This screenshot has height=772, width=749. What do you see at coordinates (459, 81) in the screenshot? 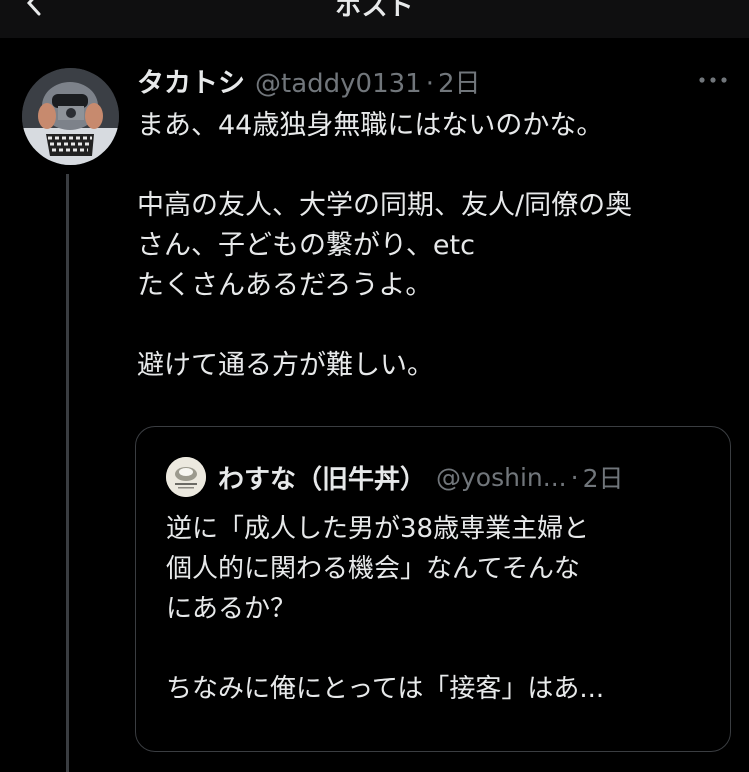
I see `post-time: 2日` at bounding box center [459, 81].